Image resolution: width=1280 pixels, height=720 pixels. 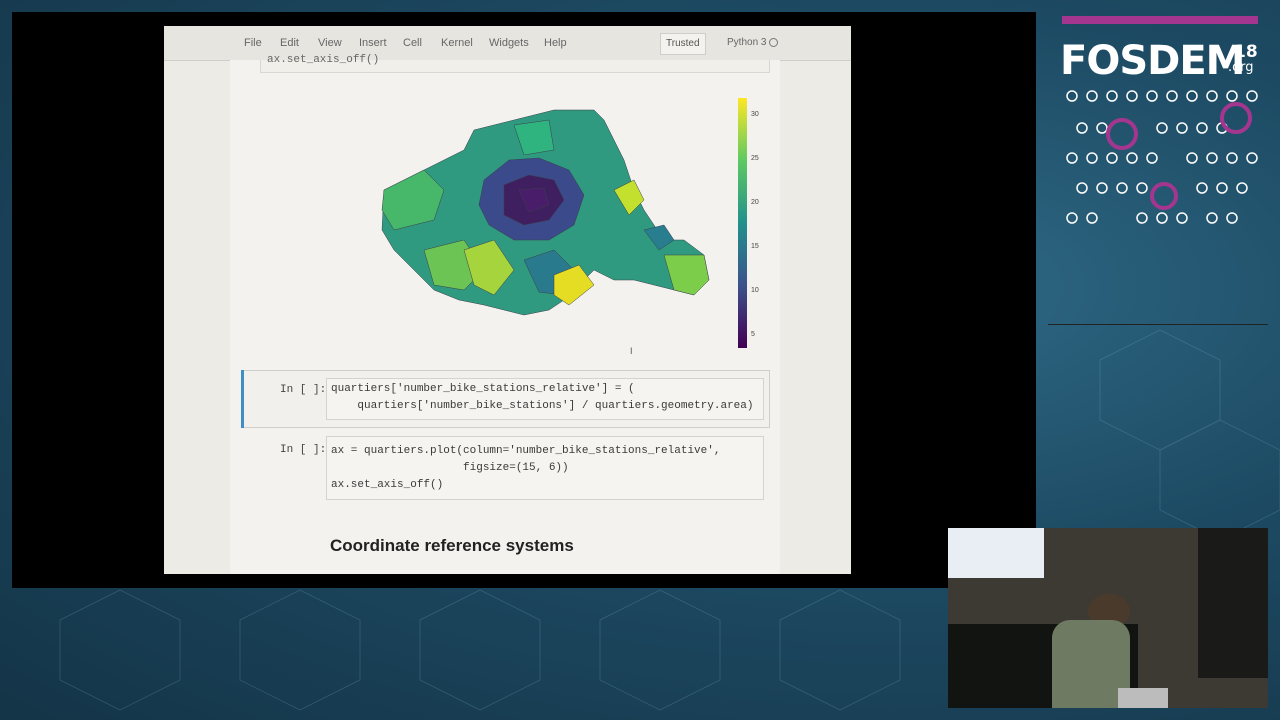 What do you see at coordinates (323, 60) in the screenshot?
I see `previous-cell-code: ax.set_axis_off()` at bounding box center [323, 60].